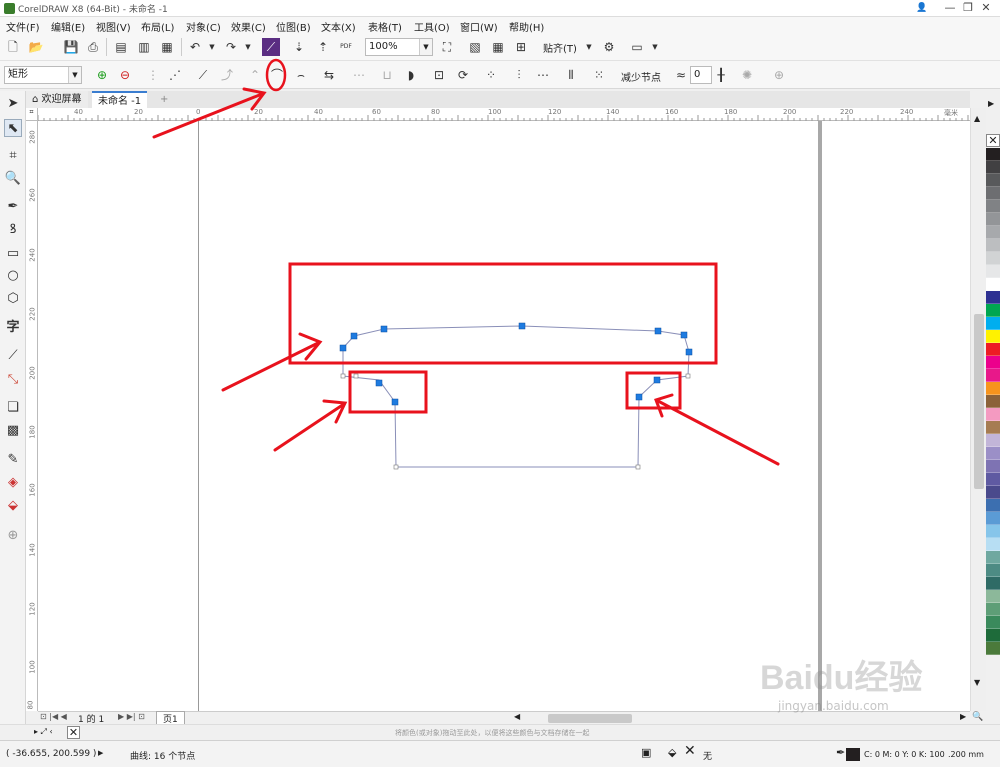 The height and width of the screenshot is (767, 1000). I want to click on delete-node-icon: ⊖, so click(125, 75).